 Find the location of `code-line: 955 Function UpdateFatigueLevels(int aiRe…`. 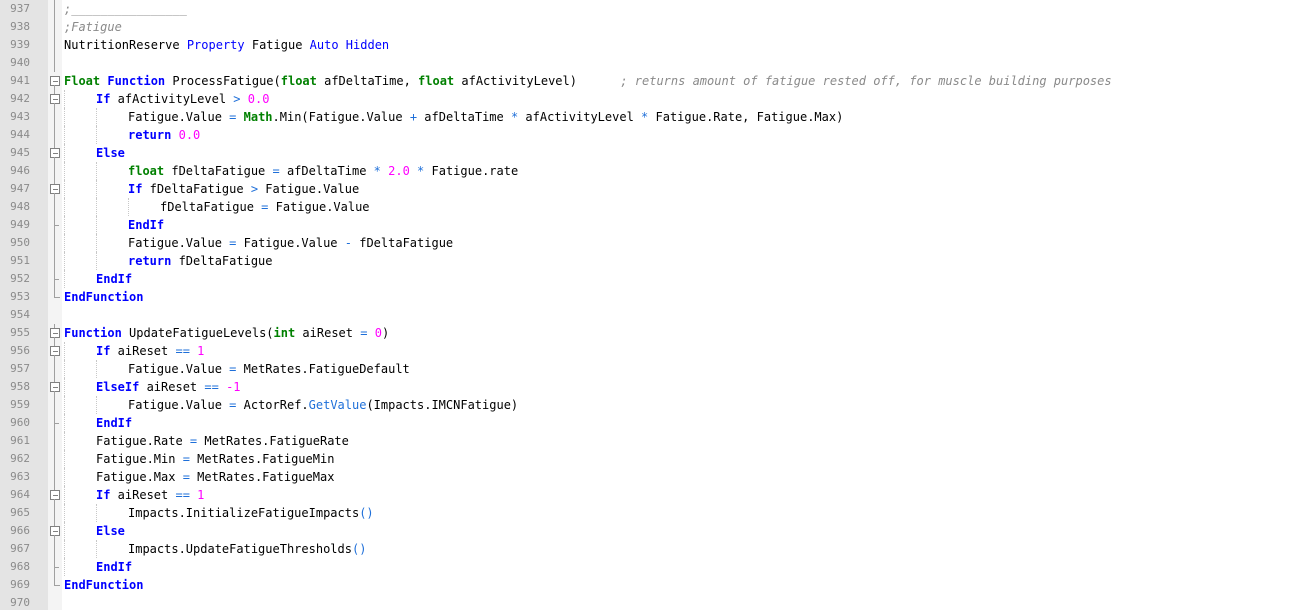

code-line: 955 Function UpdateFatigueLevels(int aiRe… is located at coordinates (650, 333).